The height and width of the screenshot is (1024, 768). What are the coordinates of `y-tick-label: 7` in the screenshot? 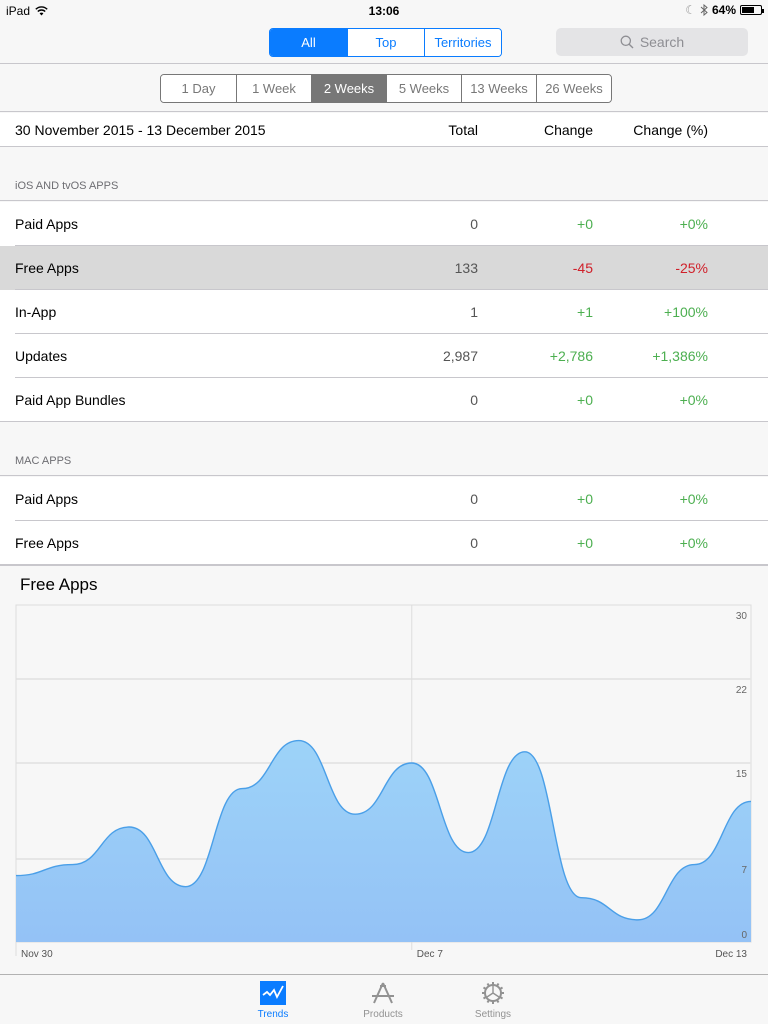 It's located at (744, 870).